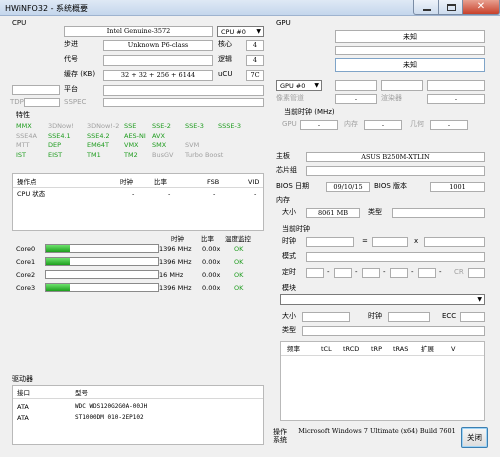 The width and height of the screenshot is (500, 457). Describe the element at coordinates (135, 135) in the screenshot. I see `feature-flag: AES-NI` at that location.